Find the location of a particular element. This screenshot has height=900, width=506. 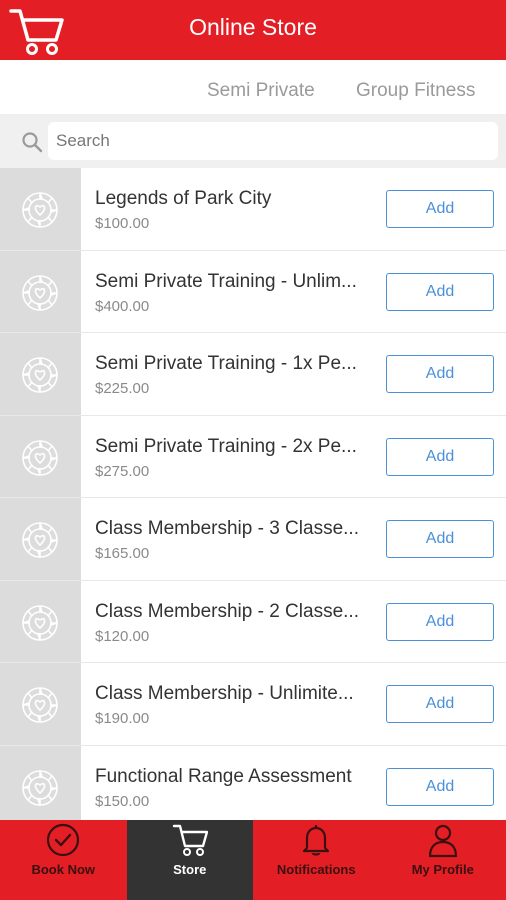

product-price: $225.00 is located at coordinates (122, 388).